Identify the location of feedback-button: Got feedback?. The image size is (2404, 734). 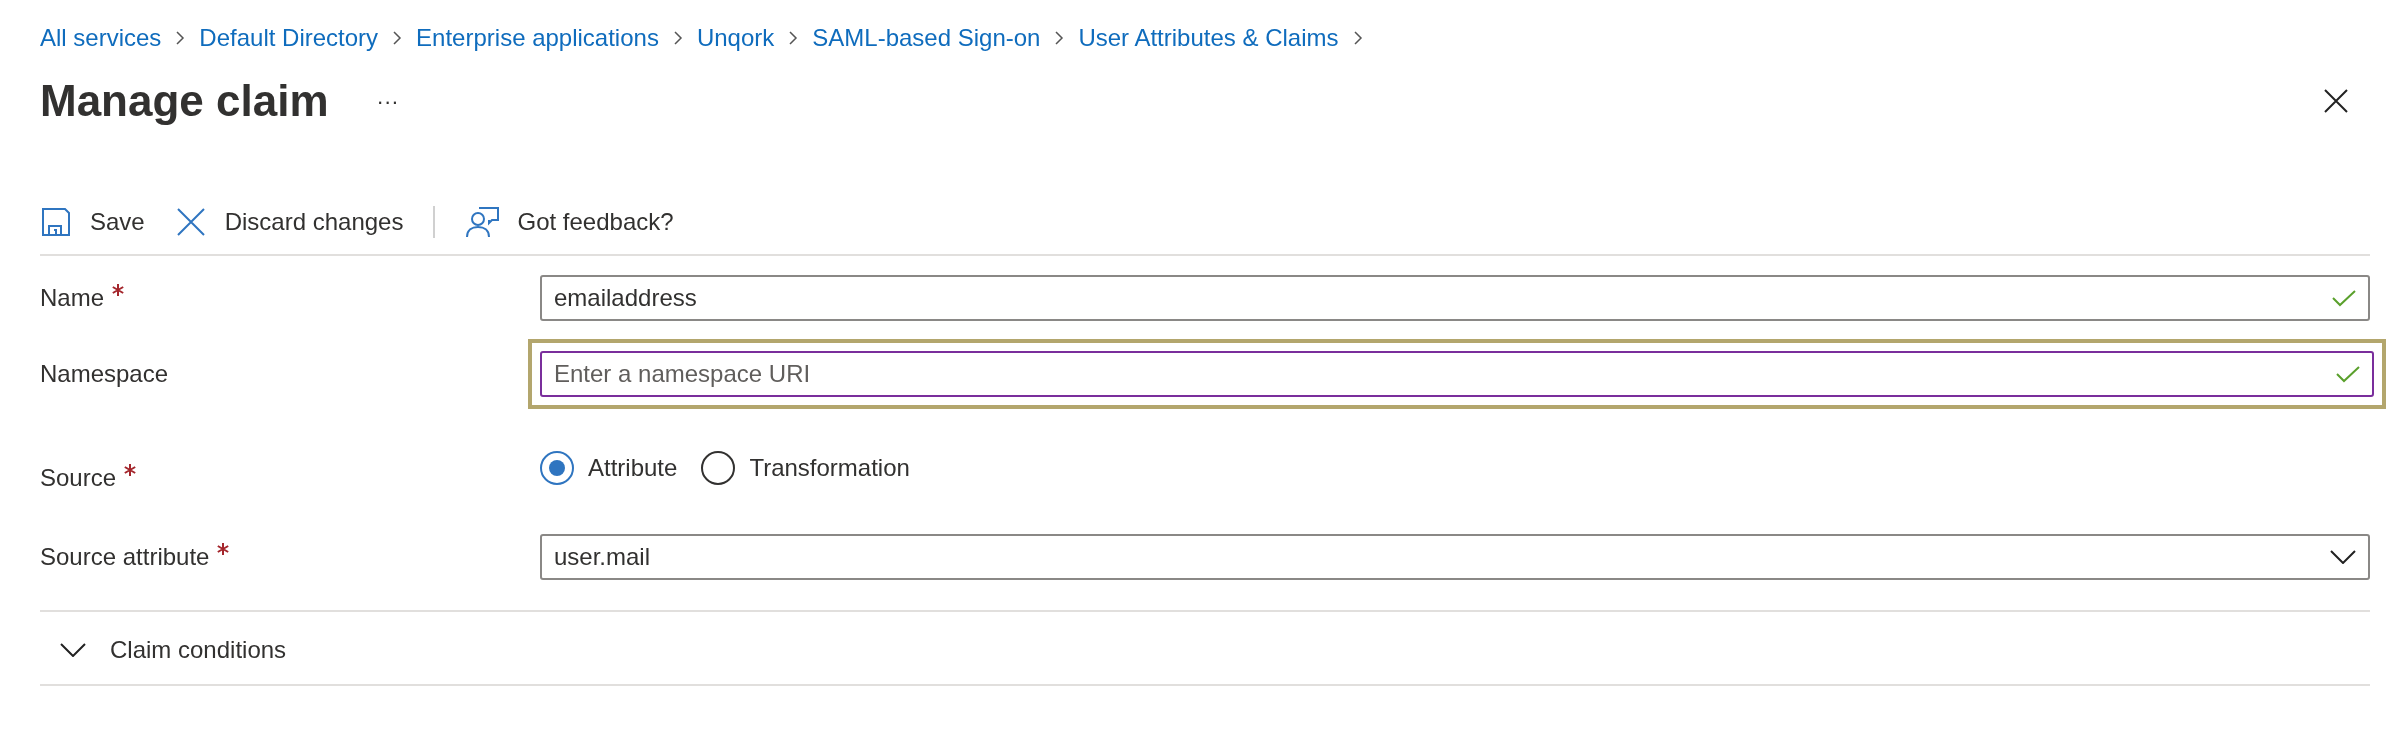
(569, 222).